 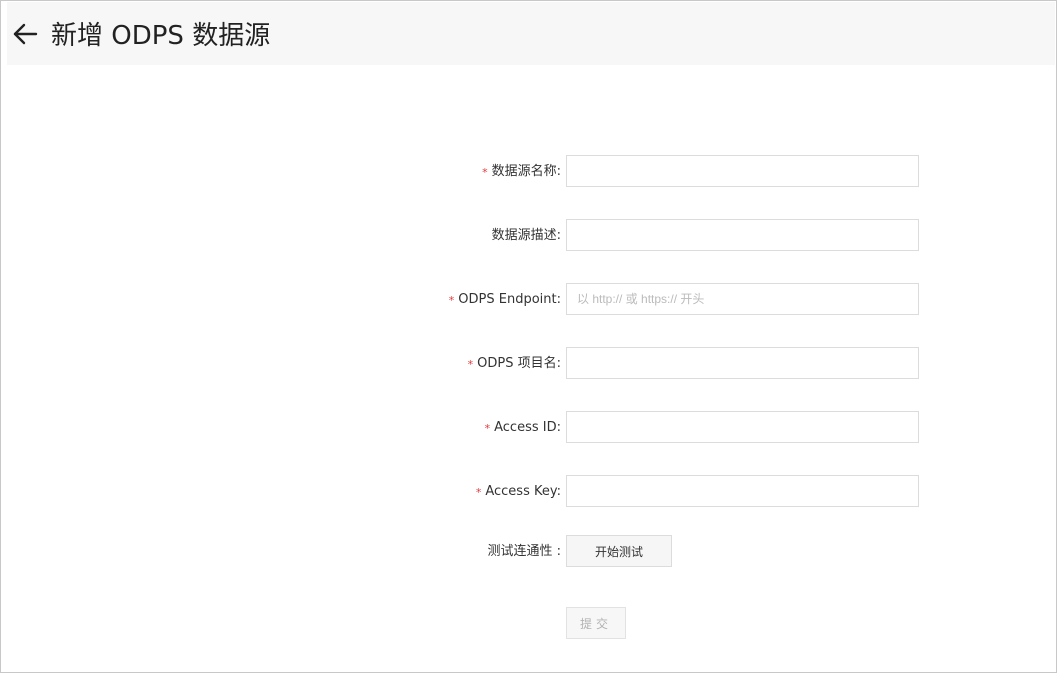 I want to click on access-id-input, so click(x=742, y=427).